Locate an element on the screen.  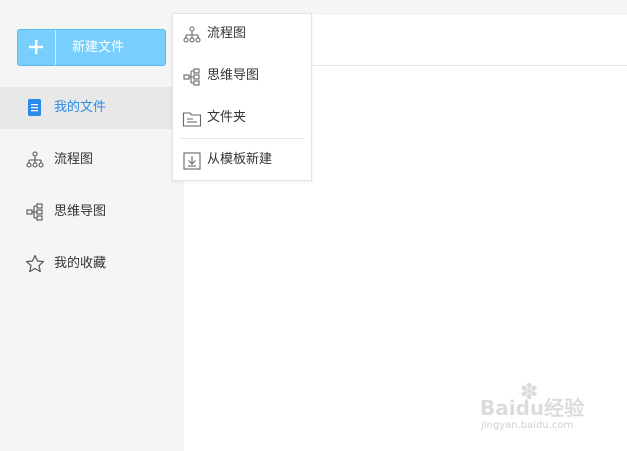
plus-icon is located at coordinates (37, 47).